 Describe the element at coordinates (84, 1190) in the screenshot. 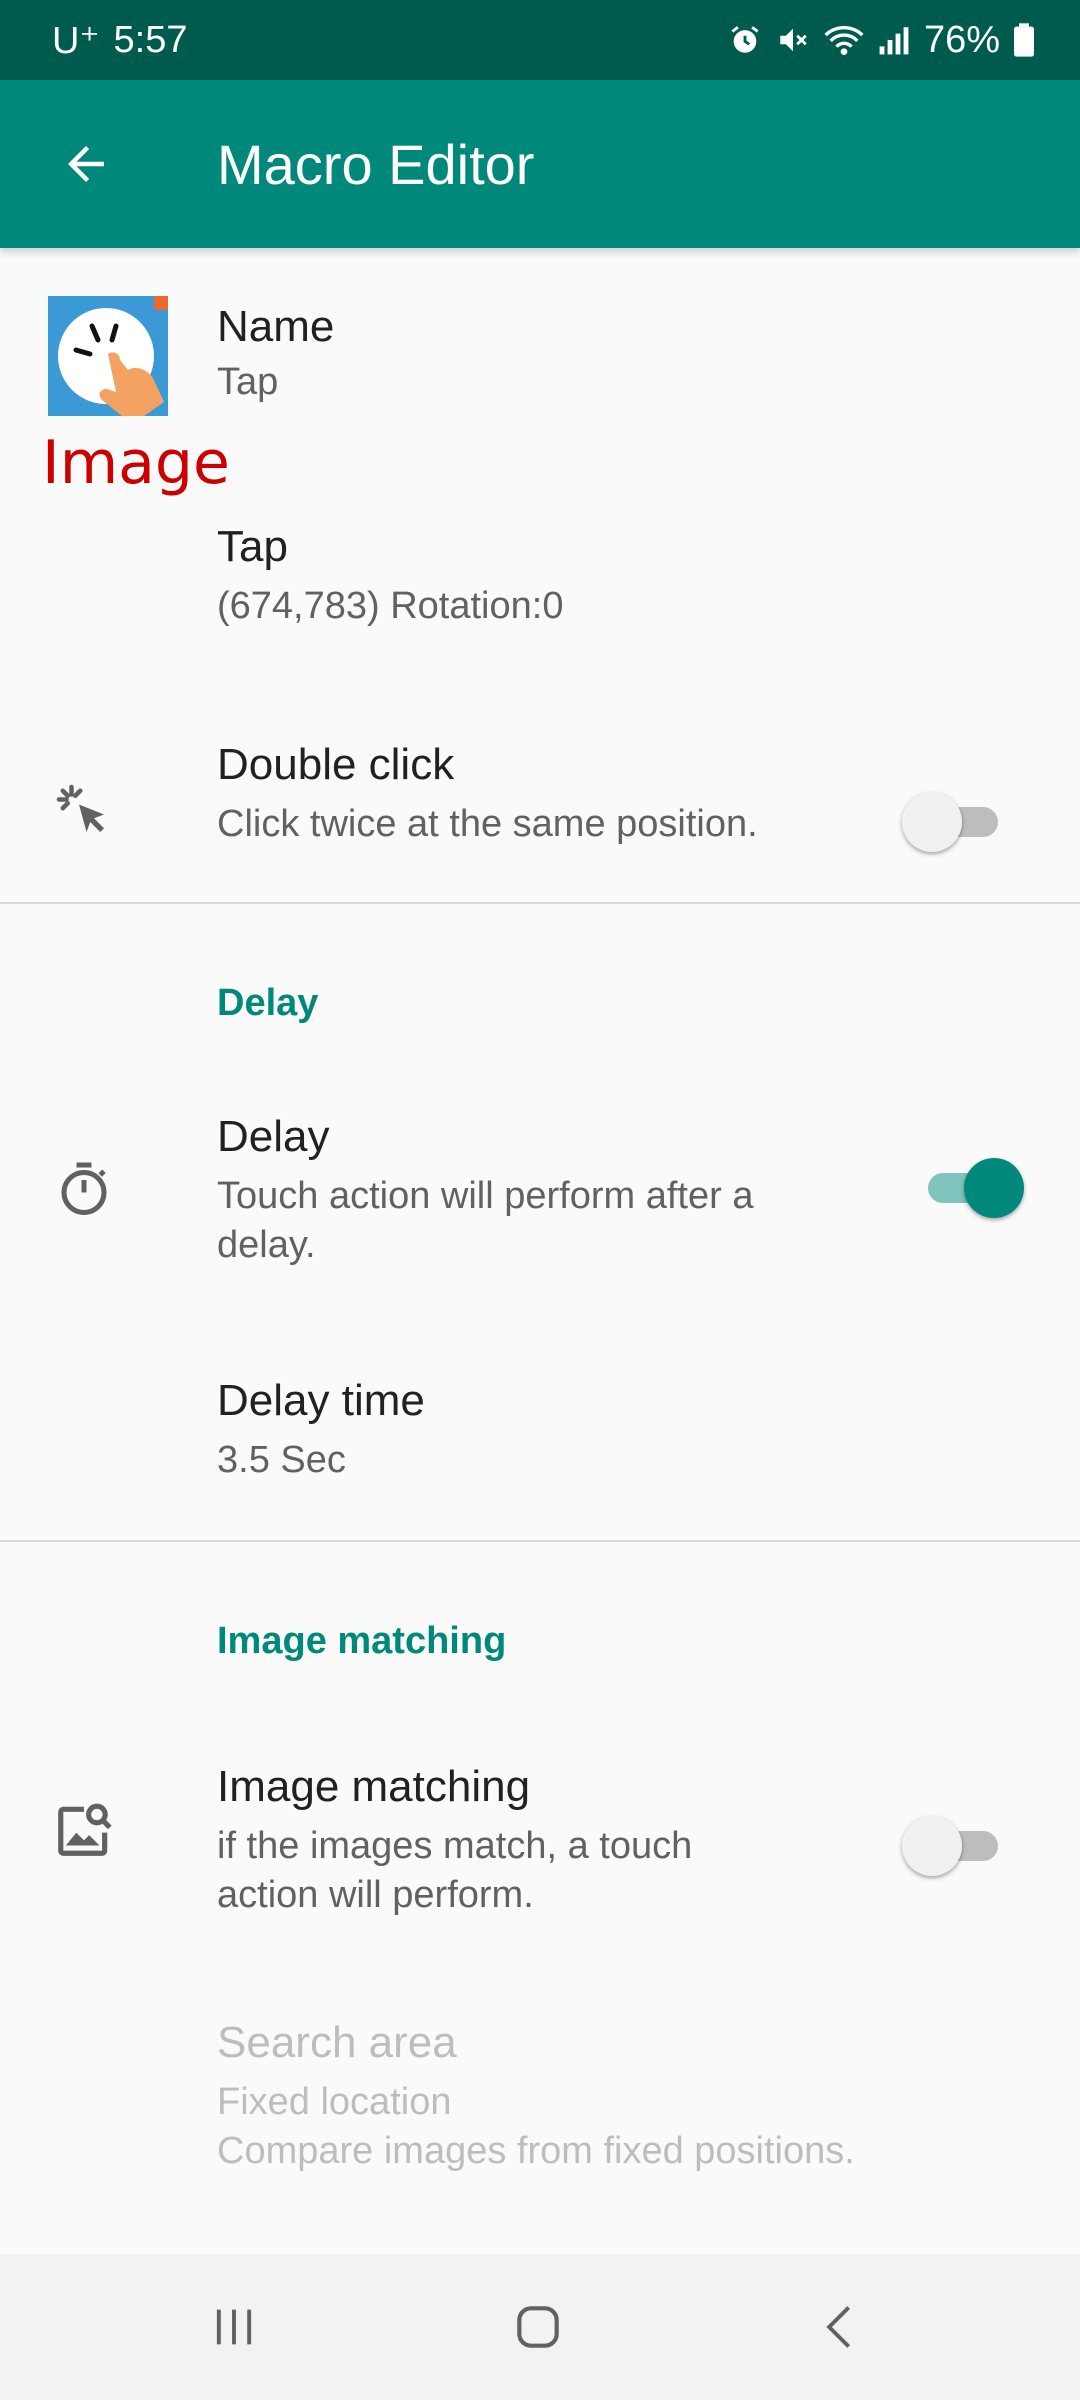

I see `timer-icon` at that location.